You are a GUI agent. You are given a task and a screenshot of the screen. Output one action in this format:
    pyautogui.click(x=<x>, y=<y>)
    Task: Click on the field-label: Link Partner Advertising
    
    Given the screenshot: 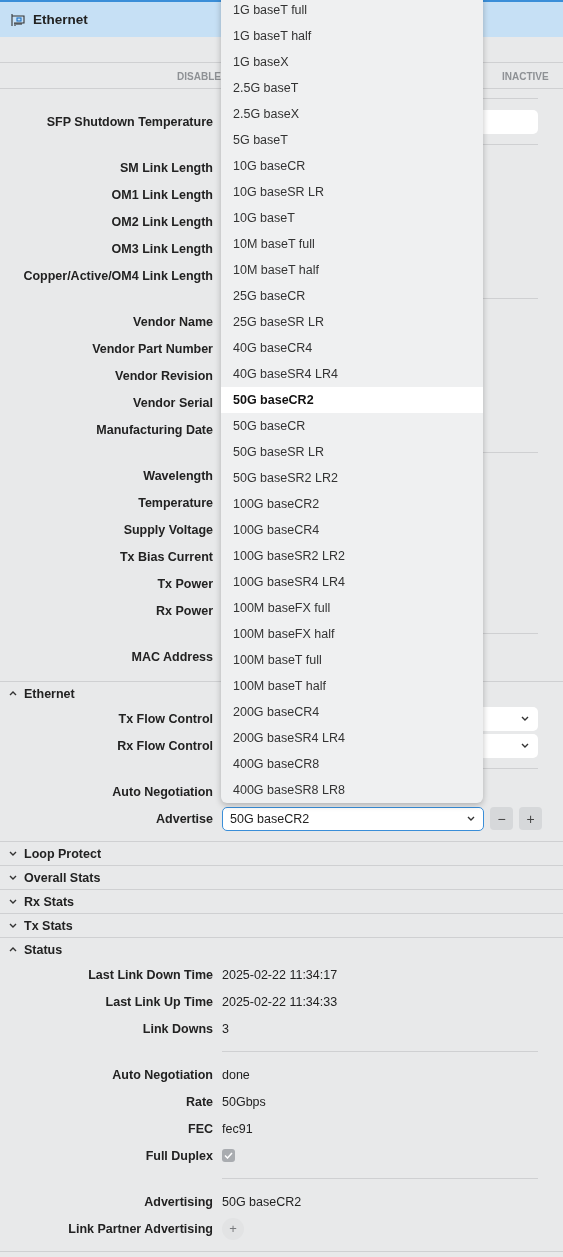 What is the action you would take?
    pyautogui.click(x=140, y=1228)
    